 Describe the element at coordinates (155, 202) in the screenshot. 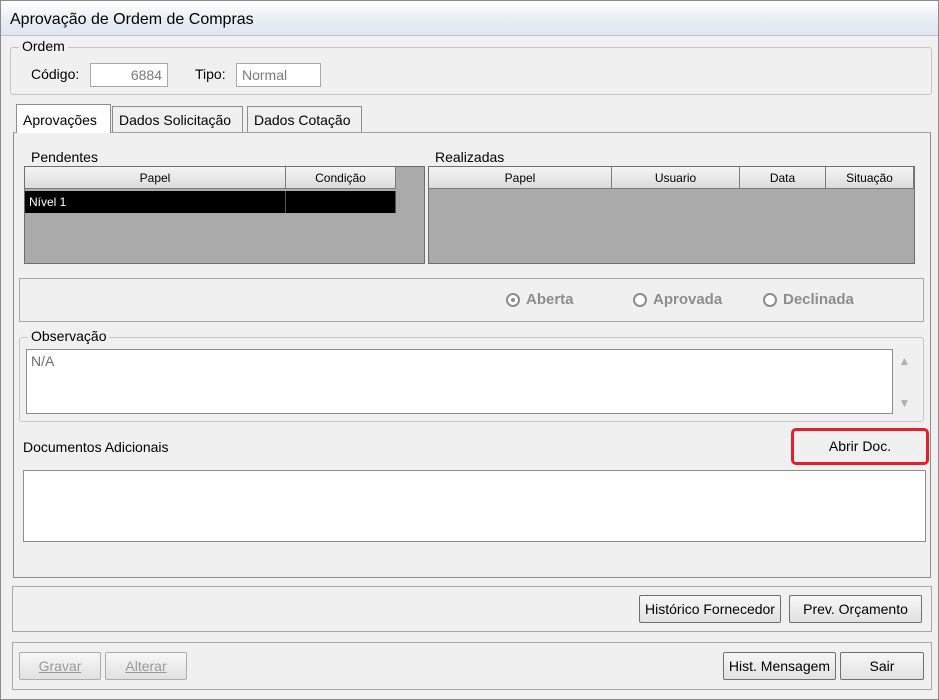

I see `cell-papel: Nível 1` at that location.